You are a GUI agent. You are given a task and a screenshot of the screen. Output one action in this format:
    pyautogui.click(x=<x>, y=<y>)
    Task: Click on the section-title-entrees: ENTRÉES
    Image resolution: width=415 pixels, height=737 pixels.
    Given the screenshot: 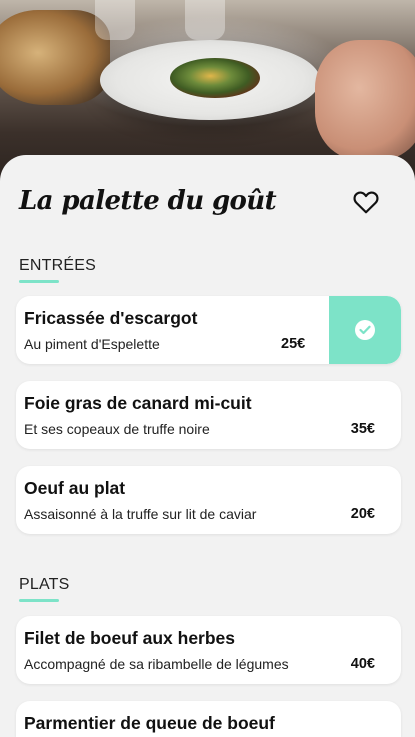 What is the action you would take?
    pyautogui.click(x=57, y=265)
    